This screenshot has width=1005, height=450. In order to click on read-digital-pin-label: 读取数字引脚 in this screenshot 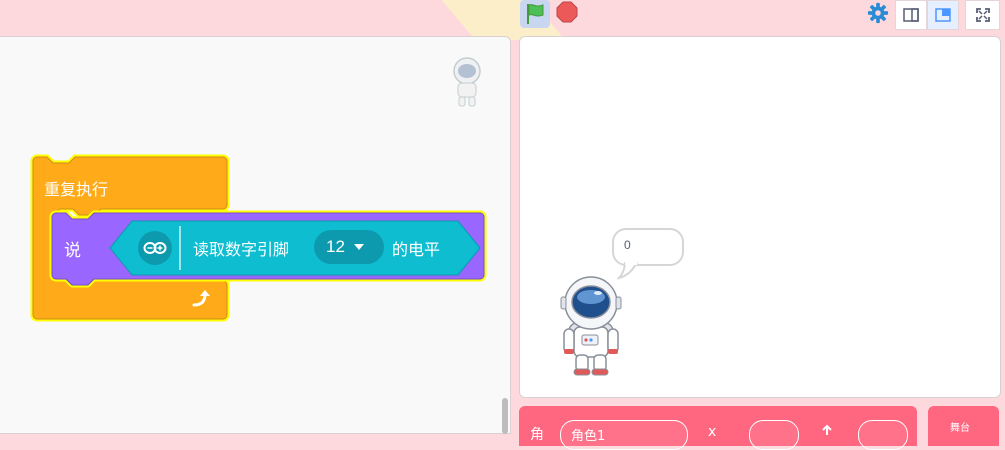, I will do `click(241, 249)`.